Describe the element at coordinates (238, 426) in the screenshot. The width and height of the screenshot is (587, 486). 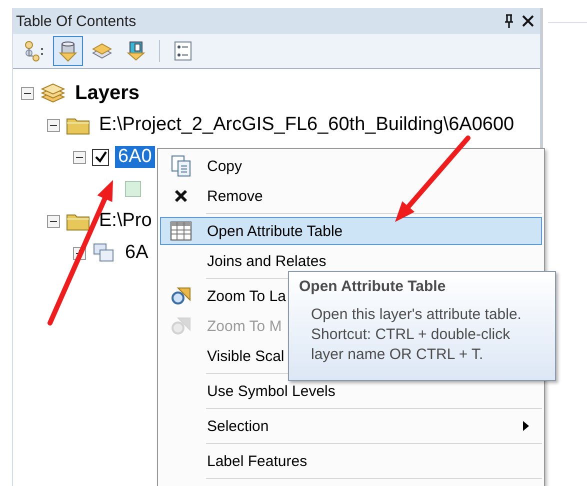
I see `menu-item: Selection` at that location.